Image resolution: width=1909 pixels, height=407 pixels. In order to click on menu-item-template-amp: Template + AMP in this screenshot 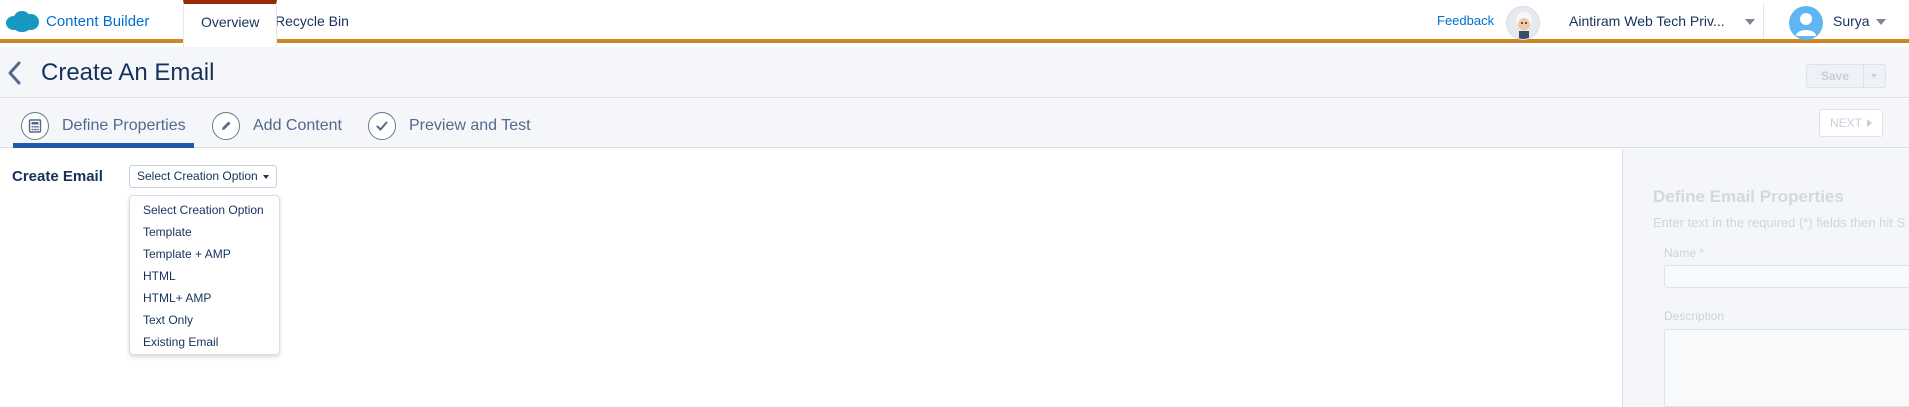, I will do `click(204, 254)`.